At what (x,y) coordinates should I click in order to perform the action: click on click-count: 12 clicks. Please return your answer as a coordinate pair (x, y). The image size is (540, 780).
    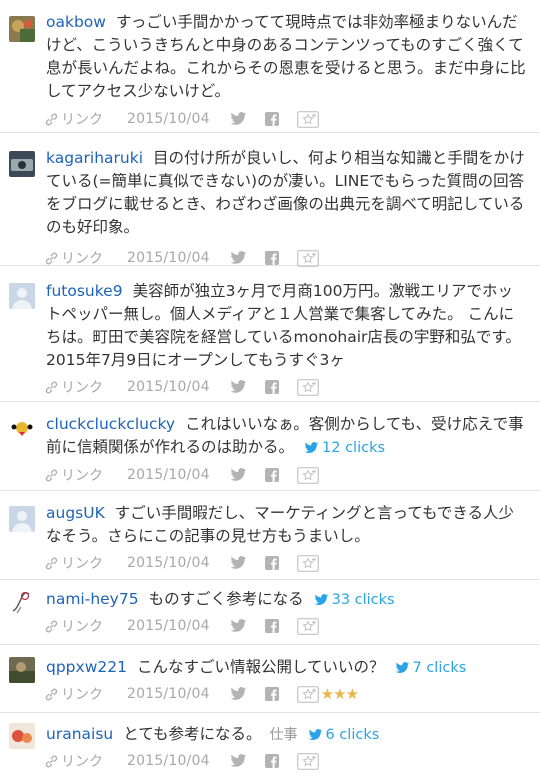
    Looking at the image, I should click on (344, 448).